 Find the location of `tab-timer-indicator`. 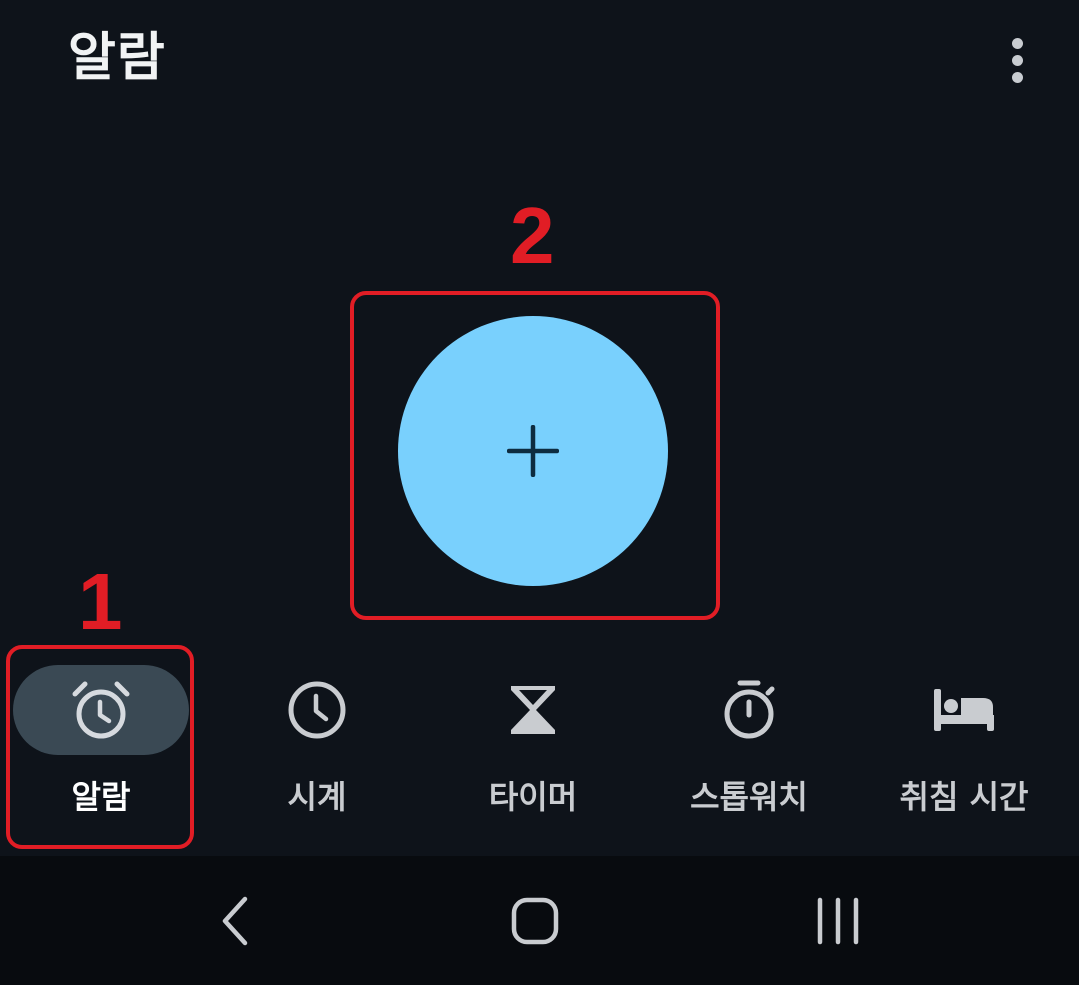

tab-timer-indicator is located at coordinates (533, 710).